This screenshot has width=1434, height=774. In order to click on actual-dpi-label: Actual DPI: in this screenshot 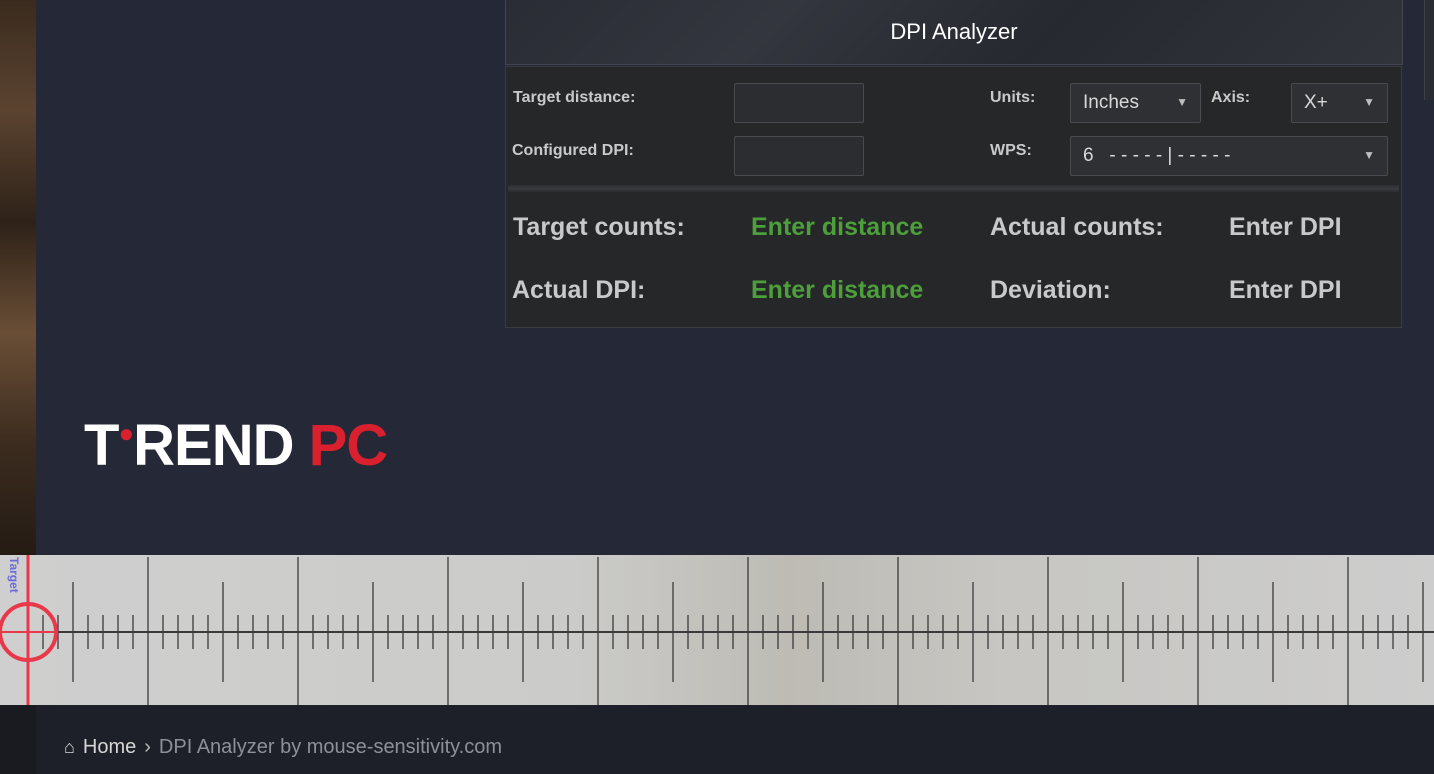, I will do `click(579, 290)`.